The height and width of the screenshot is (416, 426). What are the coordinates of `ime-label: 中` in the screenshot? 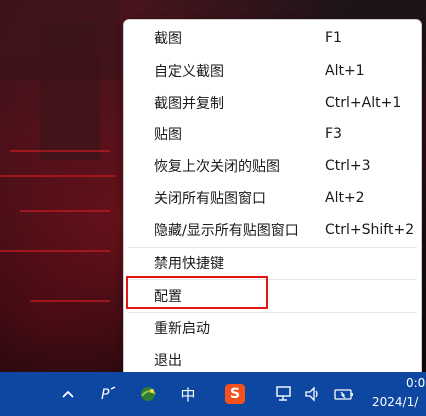 It's located at (188, 394).